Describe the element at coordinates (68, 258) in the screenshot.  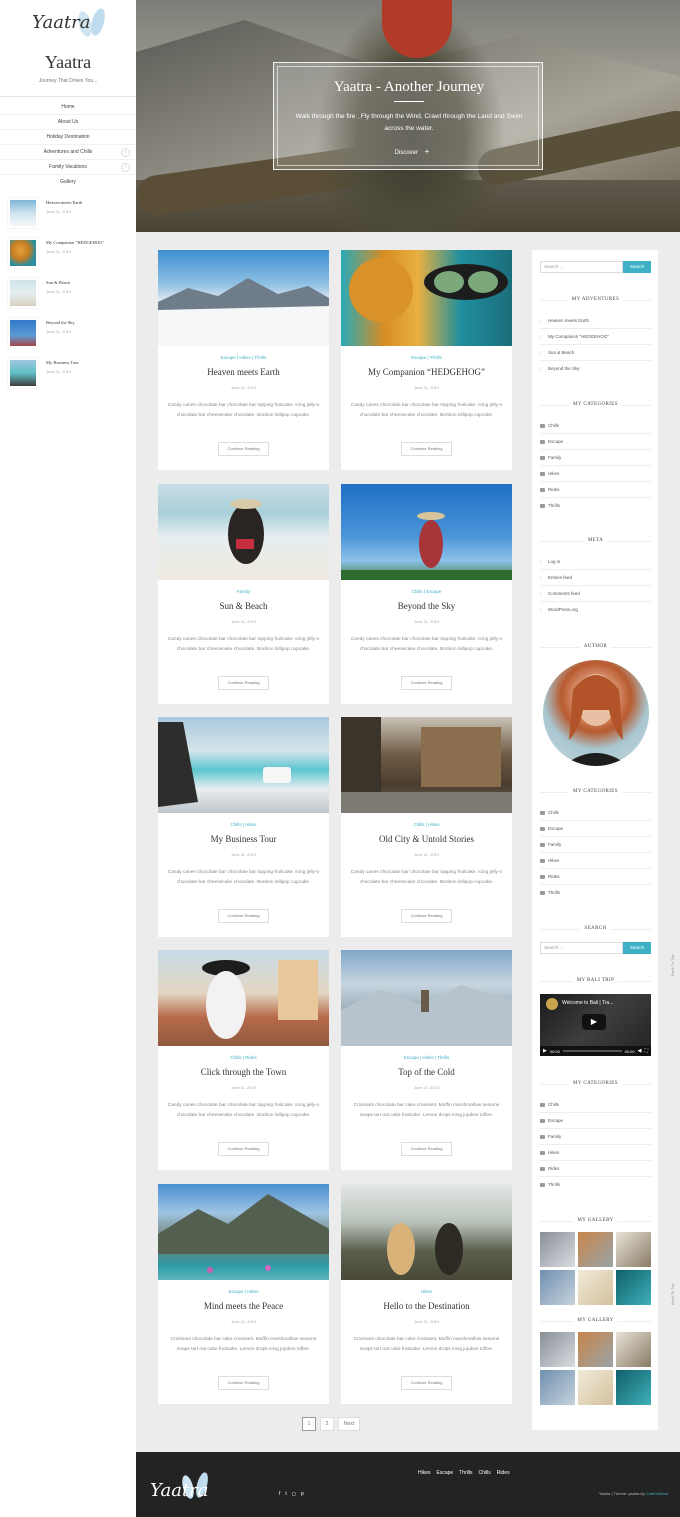
I see `recent-post-item: My Companion "HEDGEHOG" June 11, 2019` at that location.